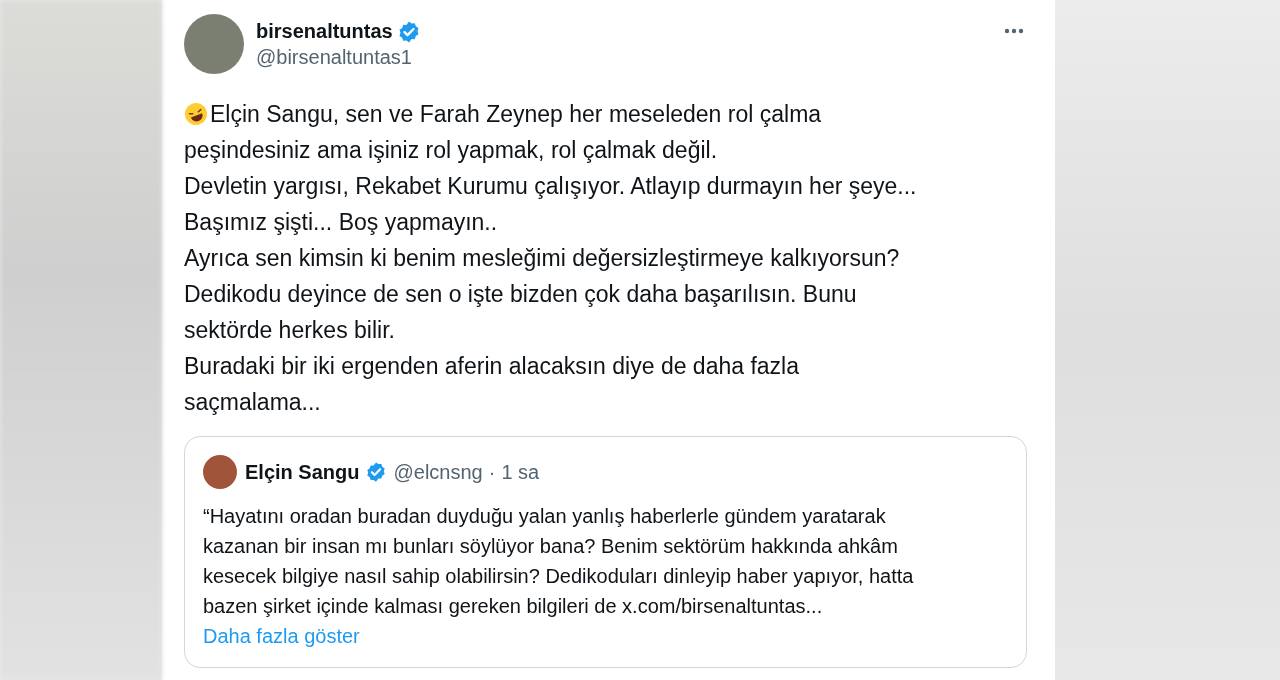 This screenshot has height=680, width=1280. I want to click on post-text-line: Buradaki bir iki ergenden aferin alacaksın diye de daha fazla, so click(491, 366).